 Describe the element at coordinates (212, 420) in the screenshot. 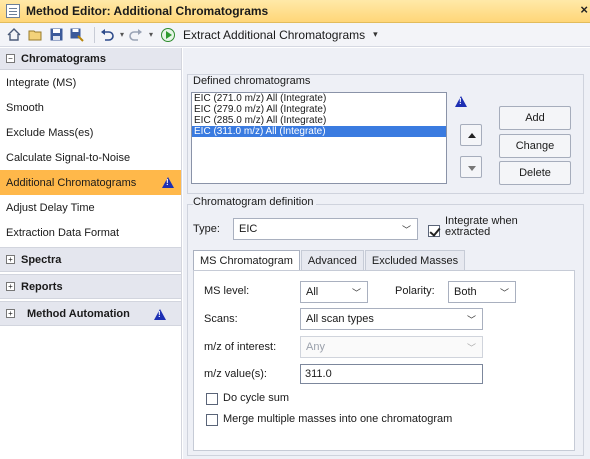

I see `merge-masses-checkbox` at that location.